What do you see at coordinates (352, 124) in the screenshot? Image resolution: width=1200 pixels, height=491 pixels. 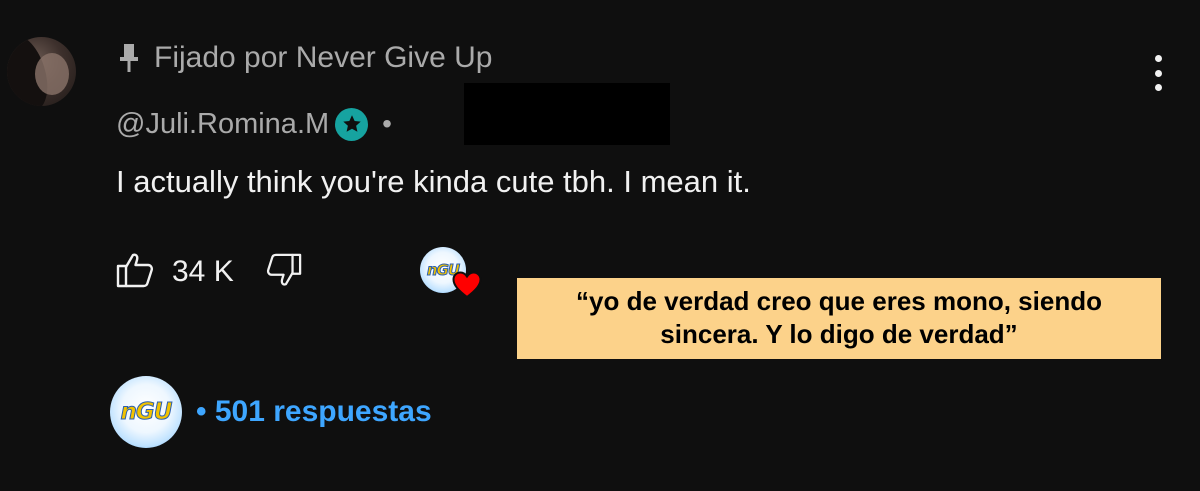 I see `star-badge-icon` at bounding box center [352, 124].